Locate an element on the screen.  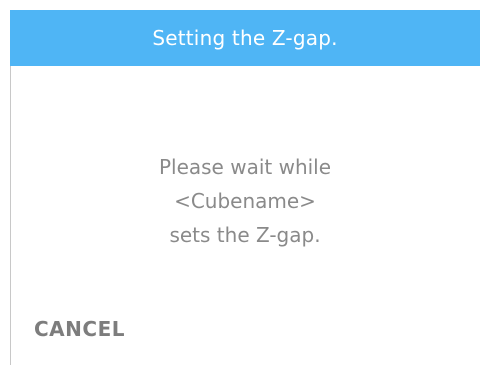
message-line-3: sets the Z-gap. is located at coordinates (245, 235).